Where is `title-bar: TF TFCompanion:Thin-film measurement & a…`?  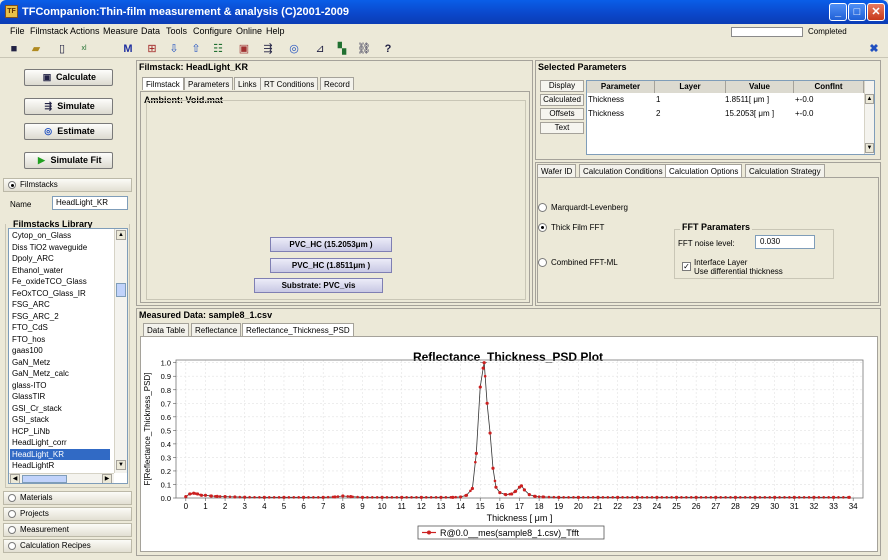
title-bar: TF TFCompanion:Thin-film measurement & a… is located at coordinates (444, 12).